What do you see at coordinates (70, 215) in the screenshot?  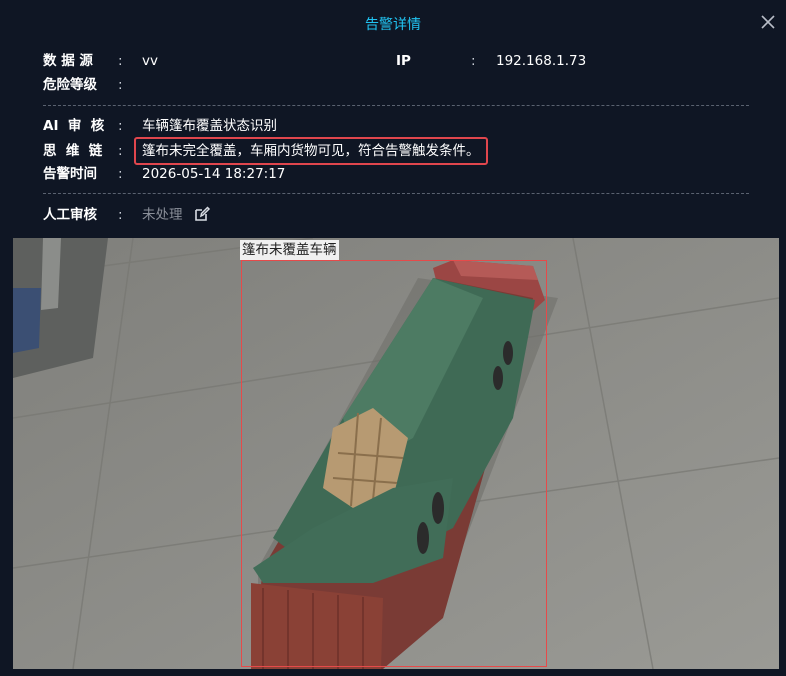 I see `manual-review-label: 人工审核` at bounding box center [70, 215].